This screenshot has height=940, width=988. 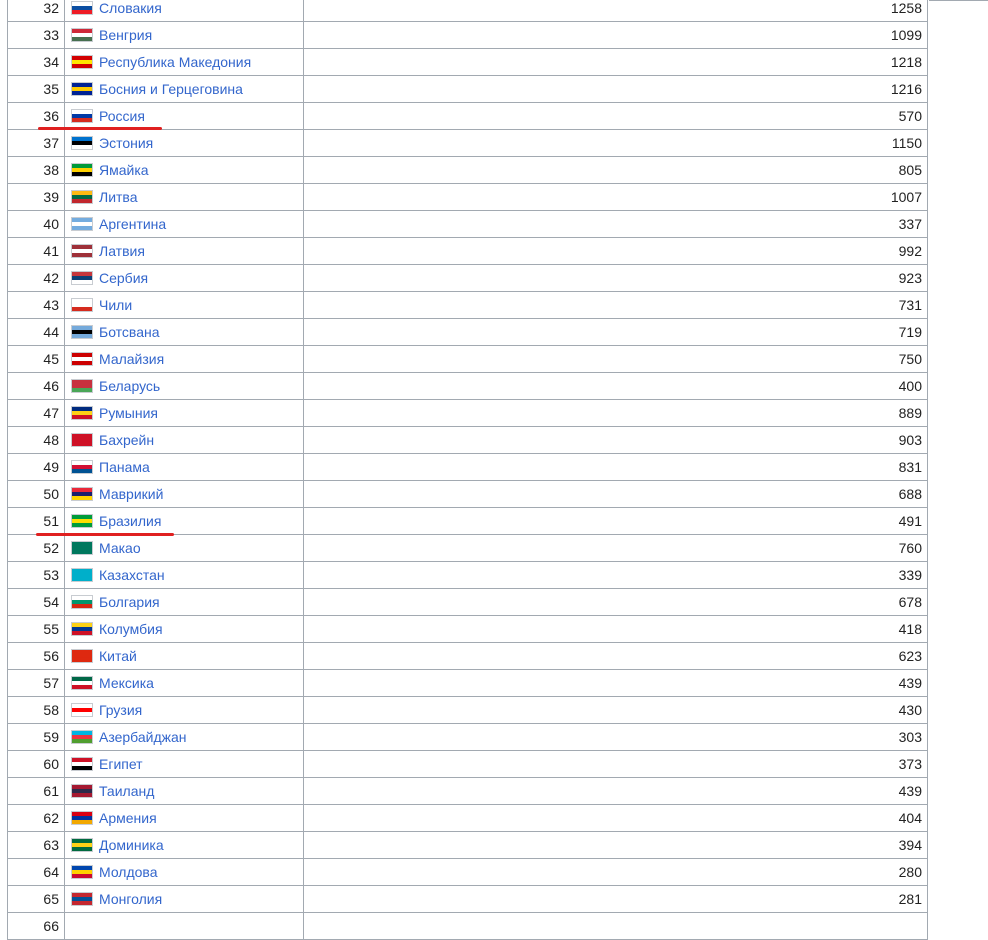 I want to click on value-cell: 339, so click(x=615, y=575).